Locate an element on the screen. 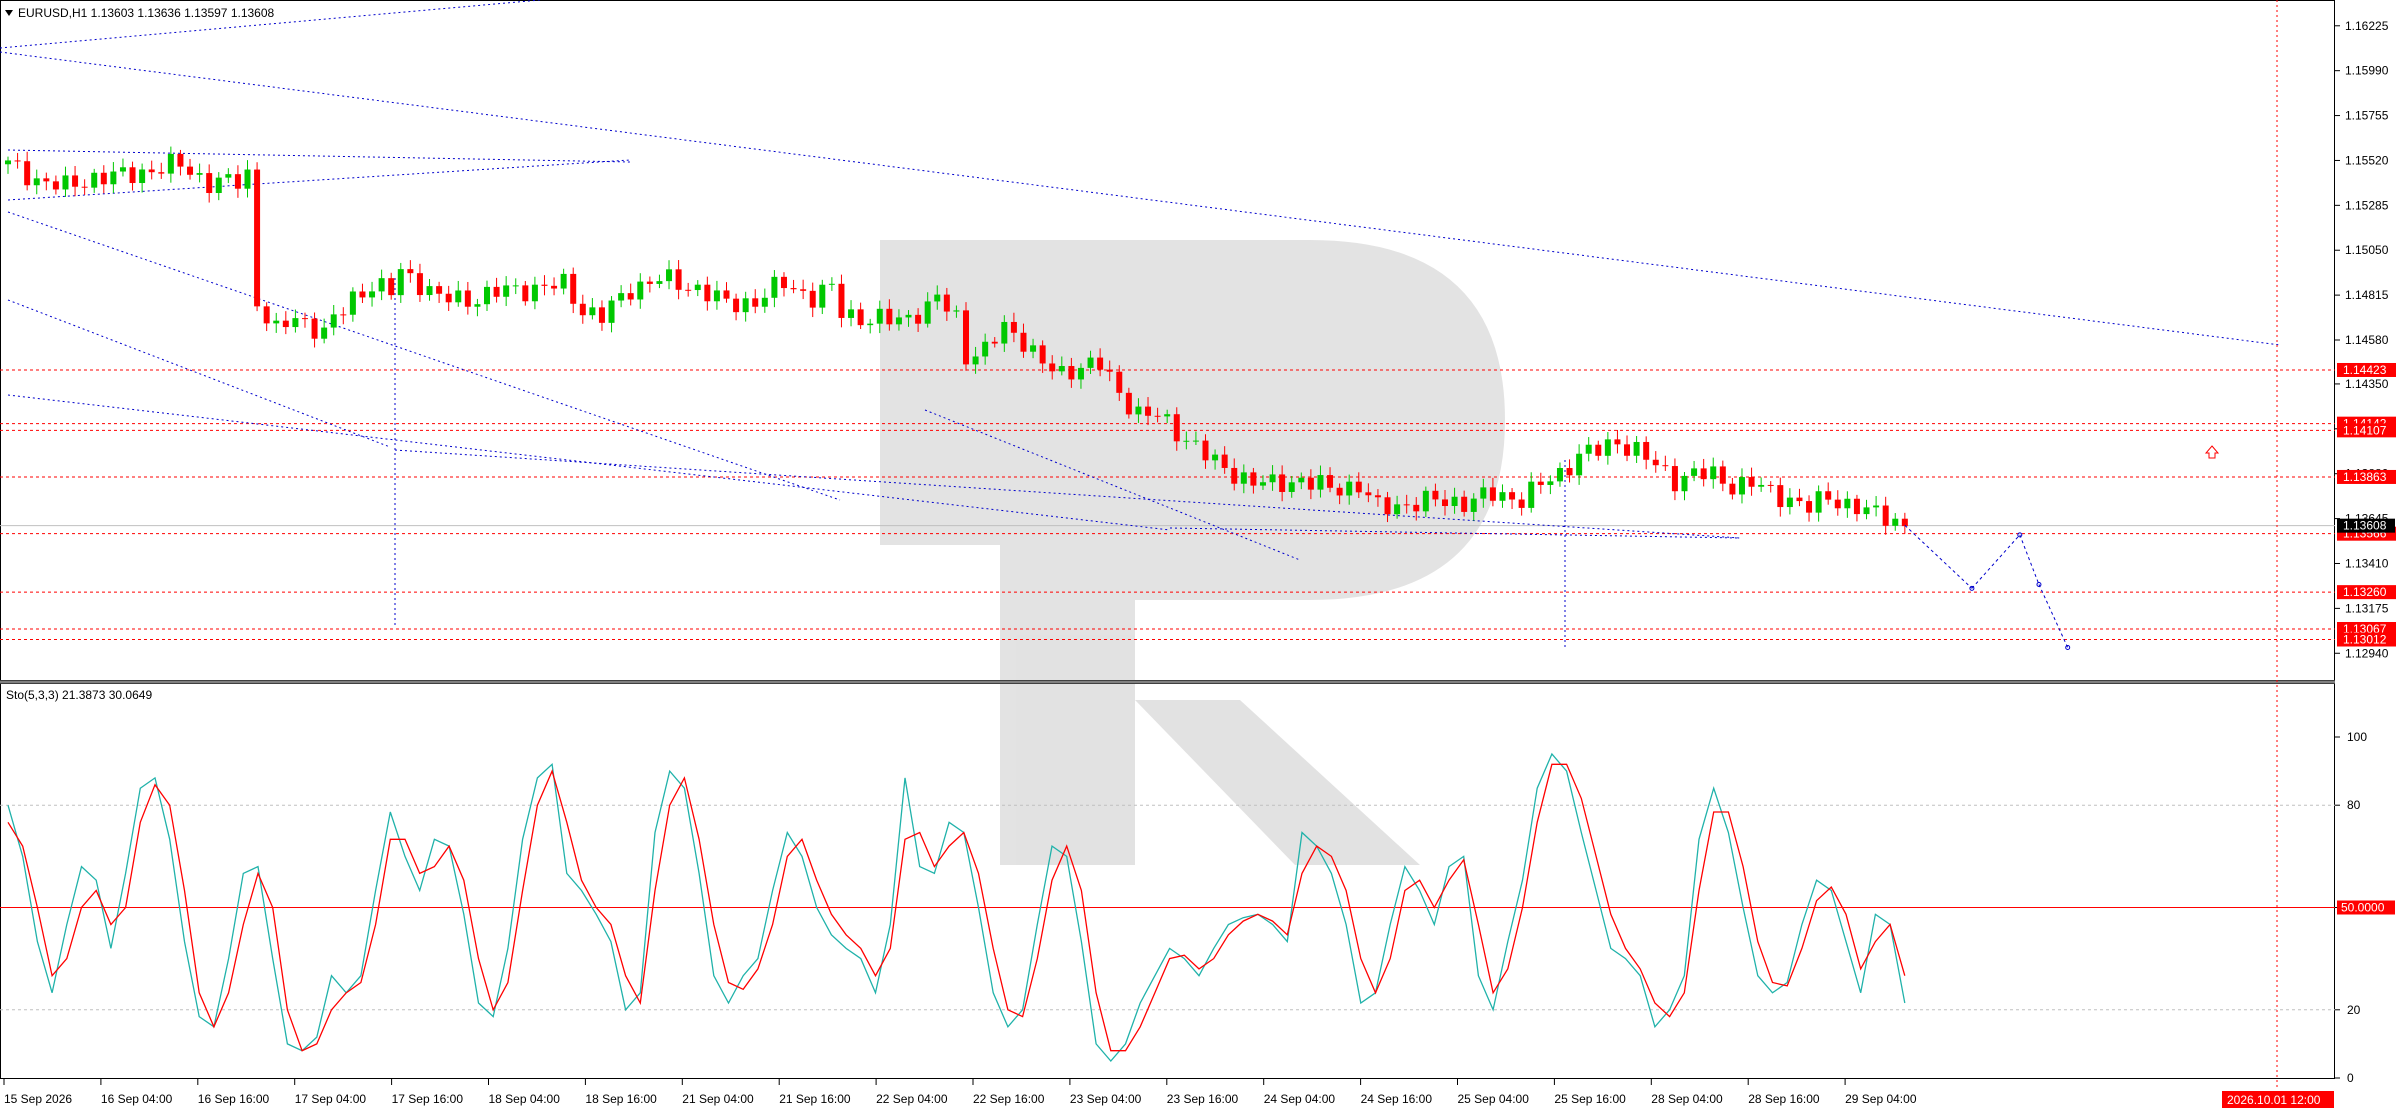 This screenshot has width=2396, height=1110. sto-tick-label: 0 is located at coordinates (2350, 1078).